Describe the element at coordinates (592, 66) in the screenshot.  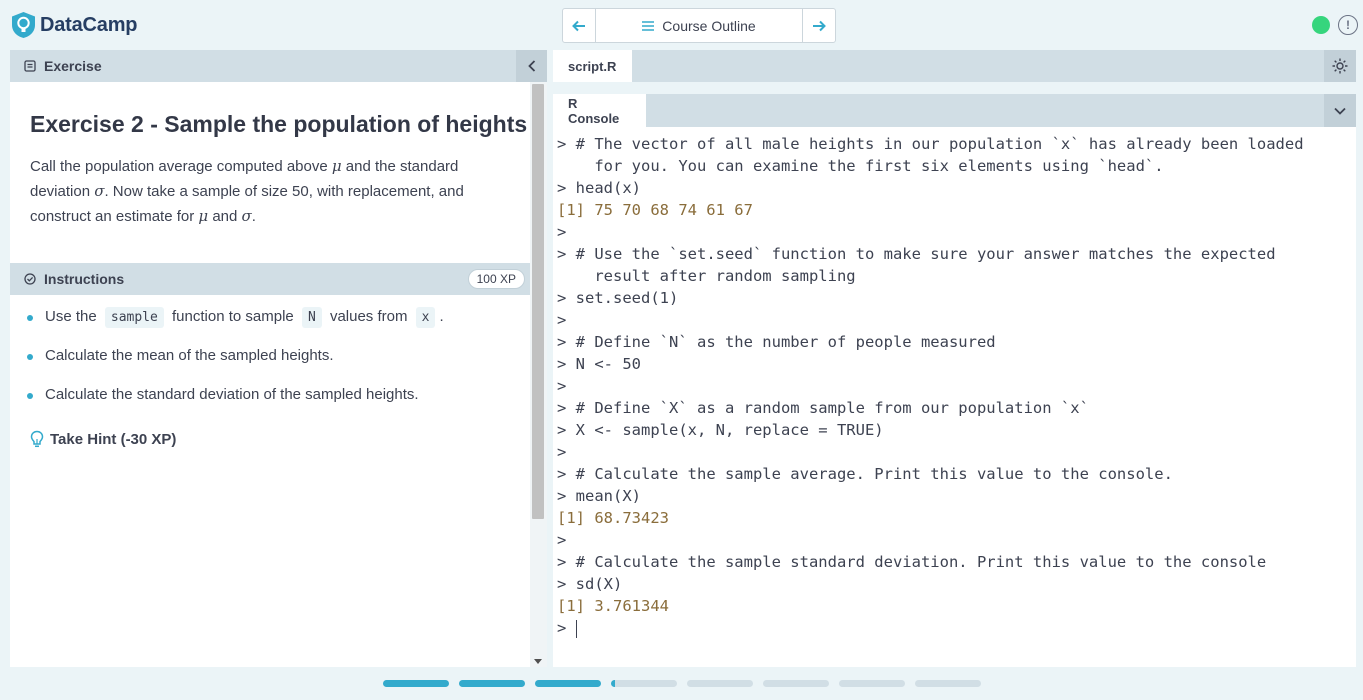
I see `tab-script-r: script.R` at that location.